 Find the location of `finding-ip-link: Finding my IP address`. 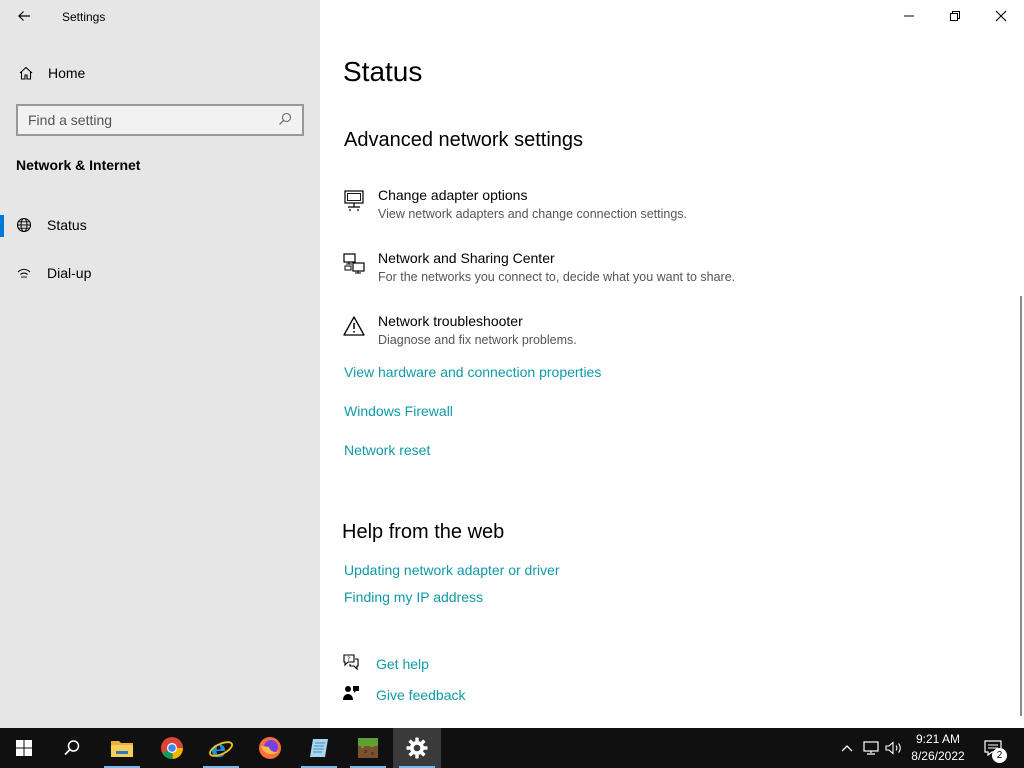

finding-ip-link: Finding my IP address is located at coordinates (413, 597).